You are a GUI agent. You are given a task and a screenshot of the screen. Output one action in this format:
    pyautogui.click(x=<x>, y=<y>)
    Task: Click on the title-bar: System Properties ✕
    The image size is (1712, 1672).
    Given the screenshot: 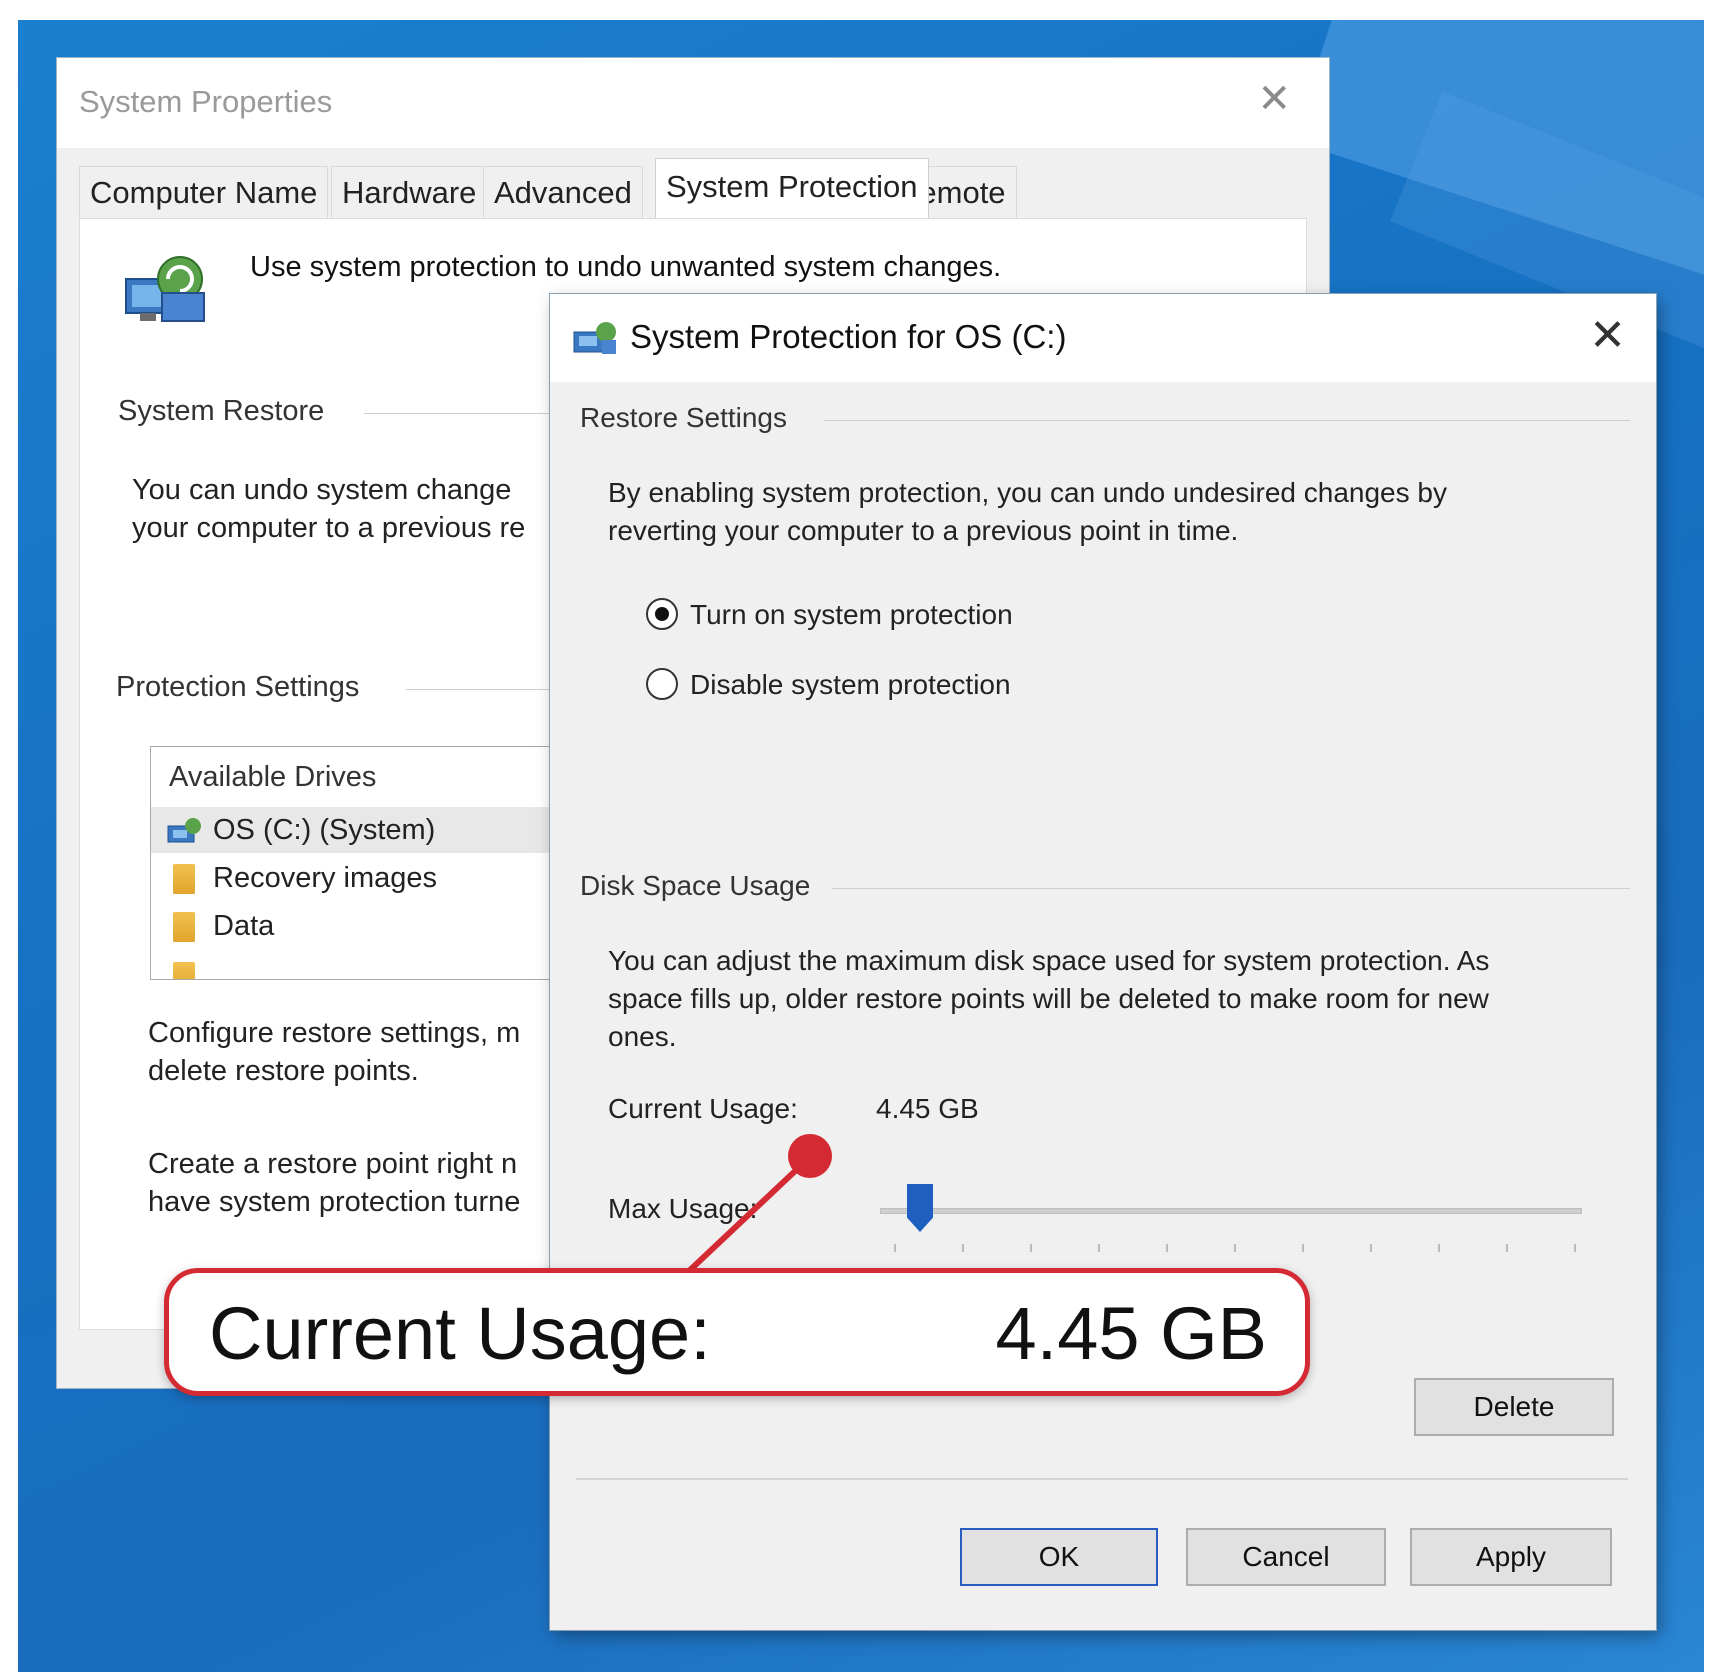 What is the action you would take?
    pyautogui.click(x=693, y=103)
    